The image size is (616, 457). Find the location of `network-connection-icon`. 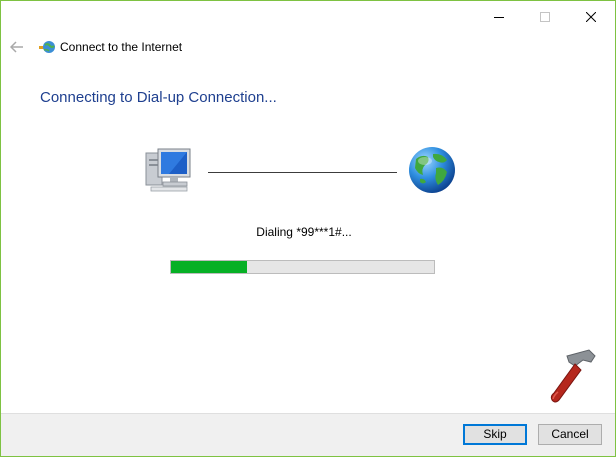

network-connection-icon is located at coordinates (47, 47).